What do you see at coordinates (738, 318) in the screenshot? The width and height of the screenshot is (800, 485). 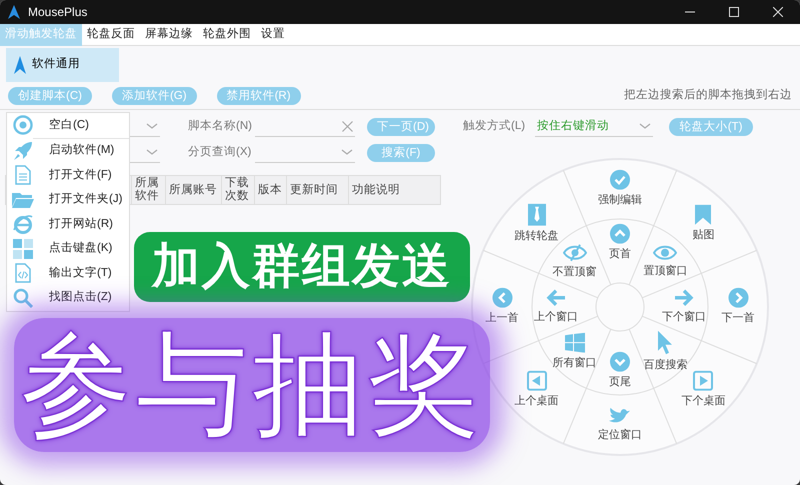 I see `wheel-item-label: 下一首` at bounding box center [738, 318].